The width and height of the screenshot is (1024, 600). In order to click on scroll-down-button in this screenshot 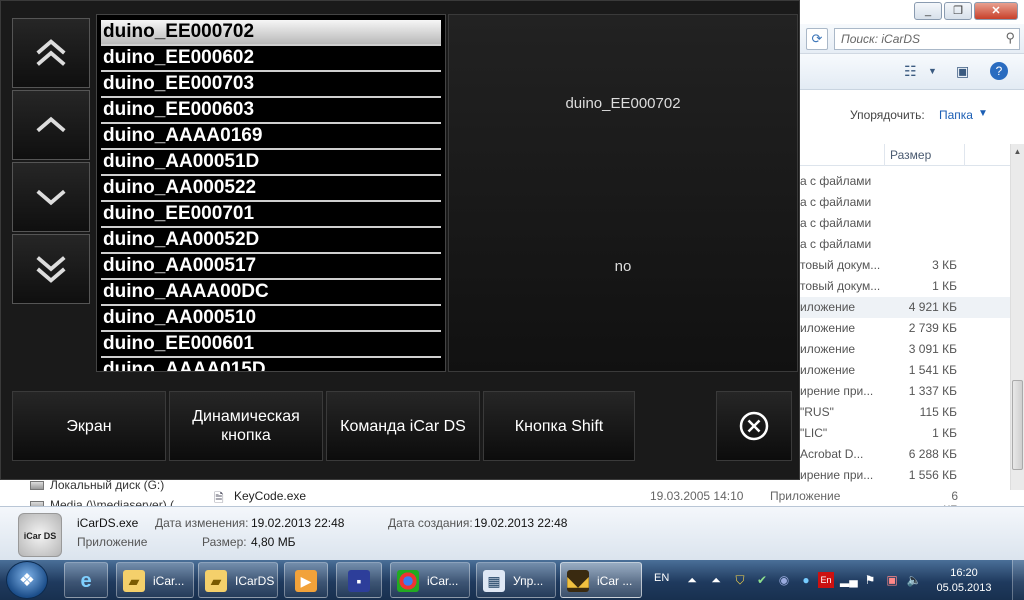, I will do `click(51, 197)`.